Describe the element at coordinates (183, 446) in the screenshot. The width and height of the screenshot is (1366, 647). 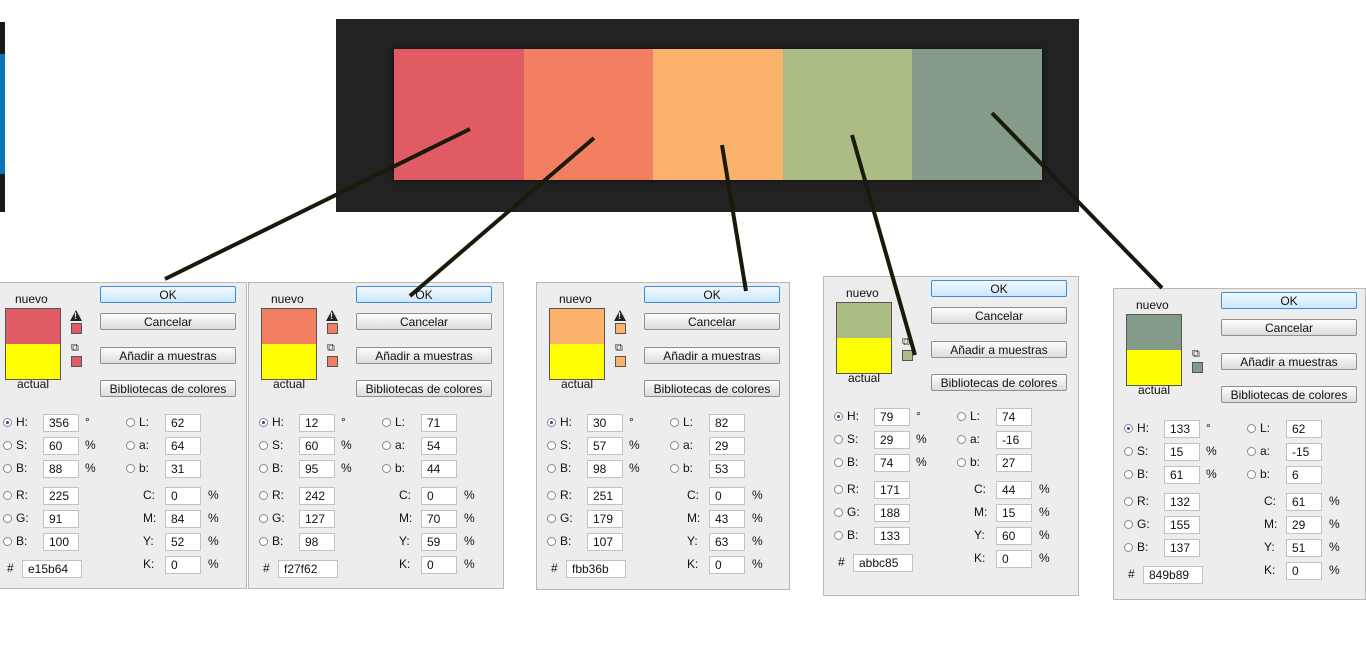
I see `field-a: 64` at that location.